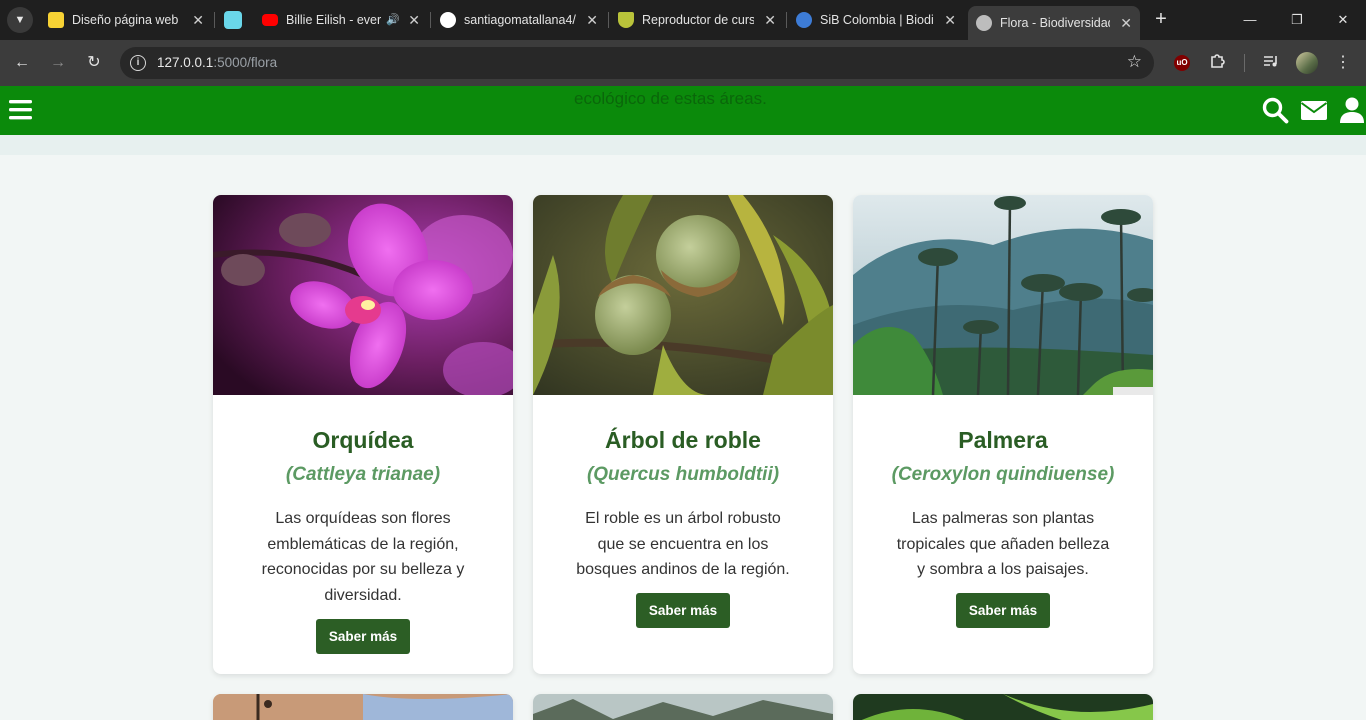  I want to click on globe-favicon-icon, so click(984, 23).